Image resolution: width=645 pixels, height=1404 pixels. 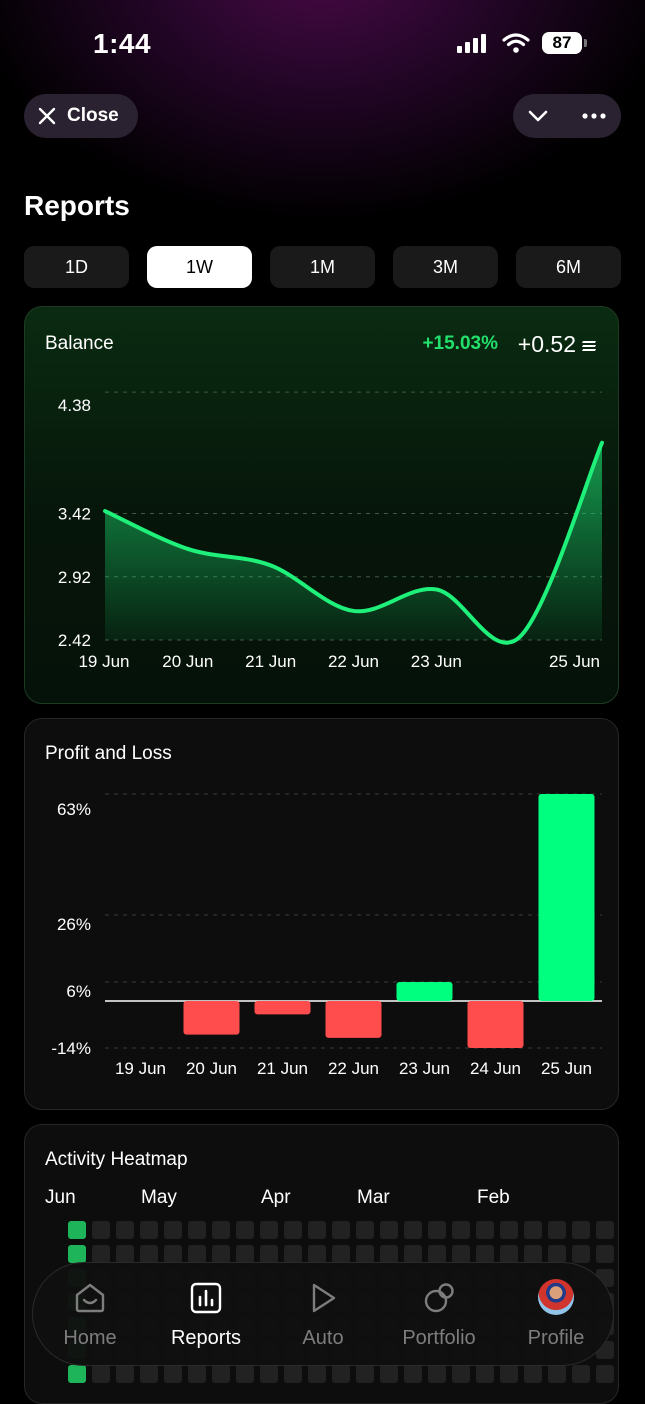 I want to click on range-tab-1w: 1W, so click(x=199, y=267).